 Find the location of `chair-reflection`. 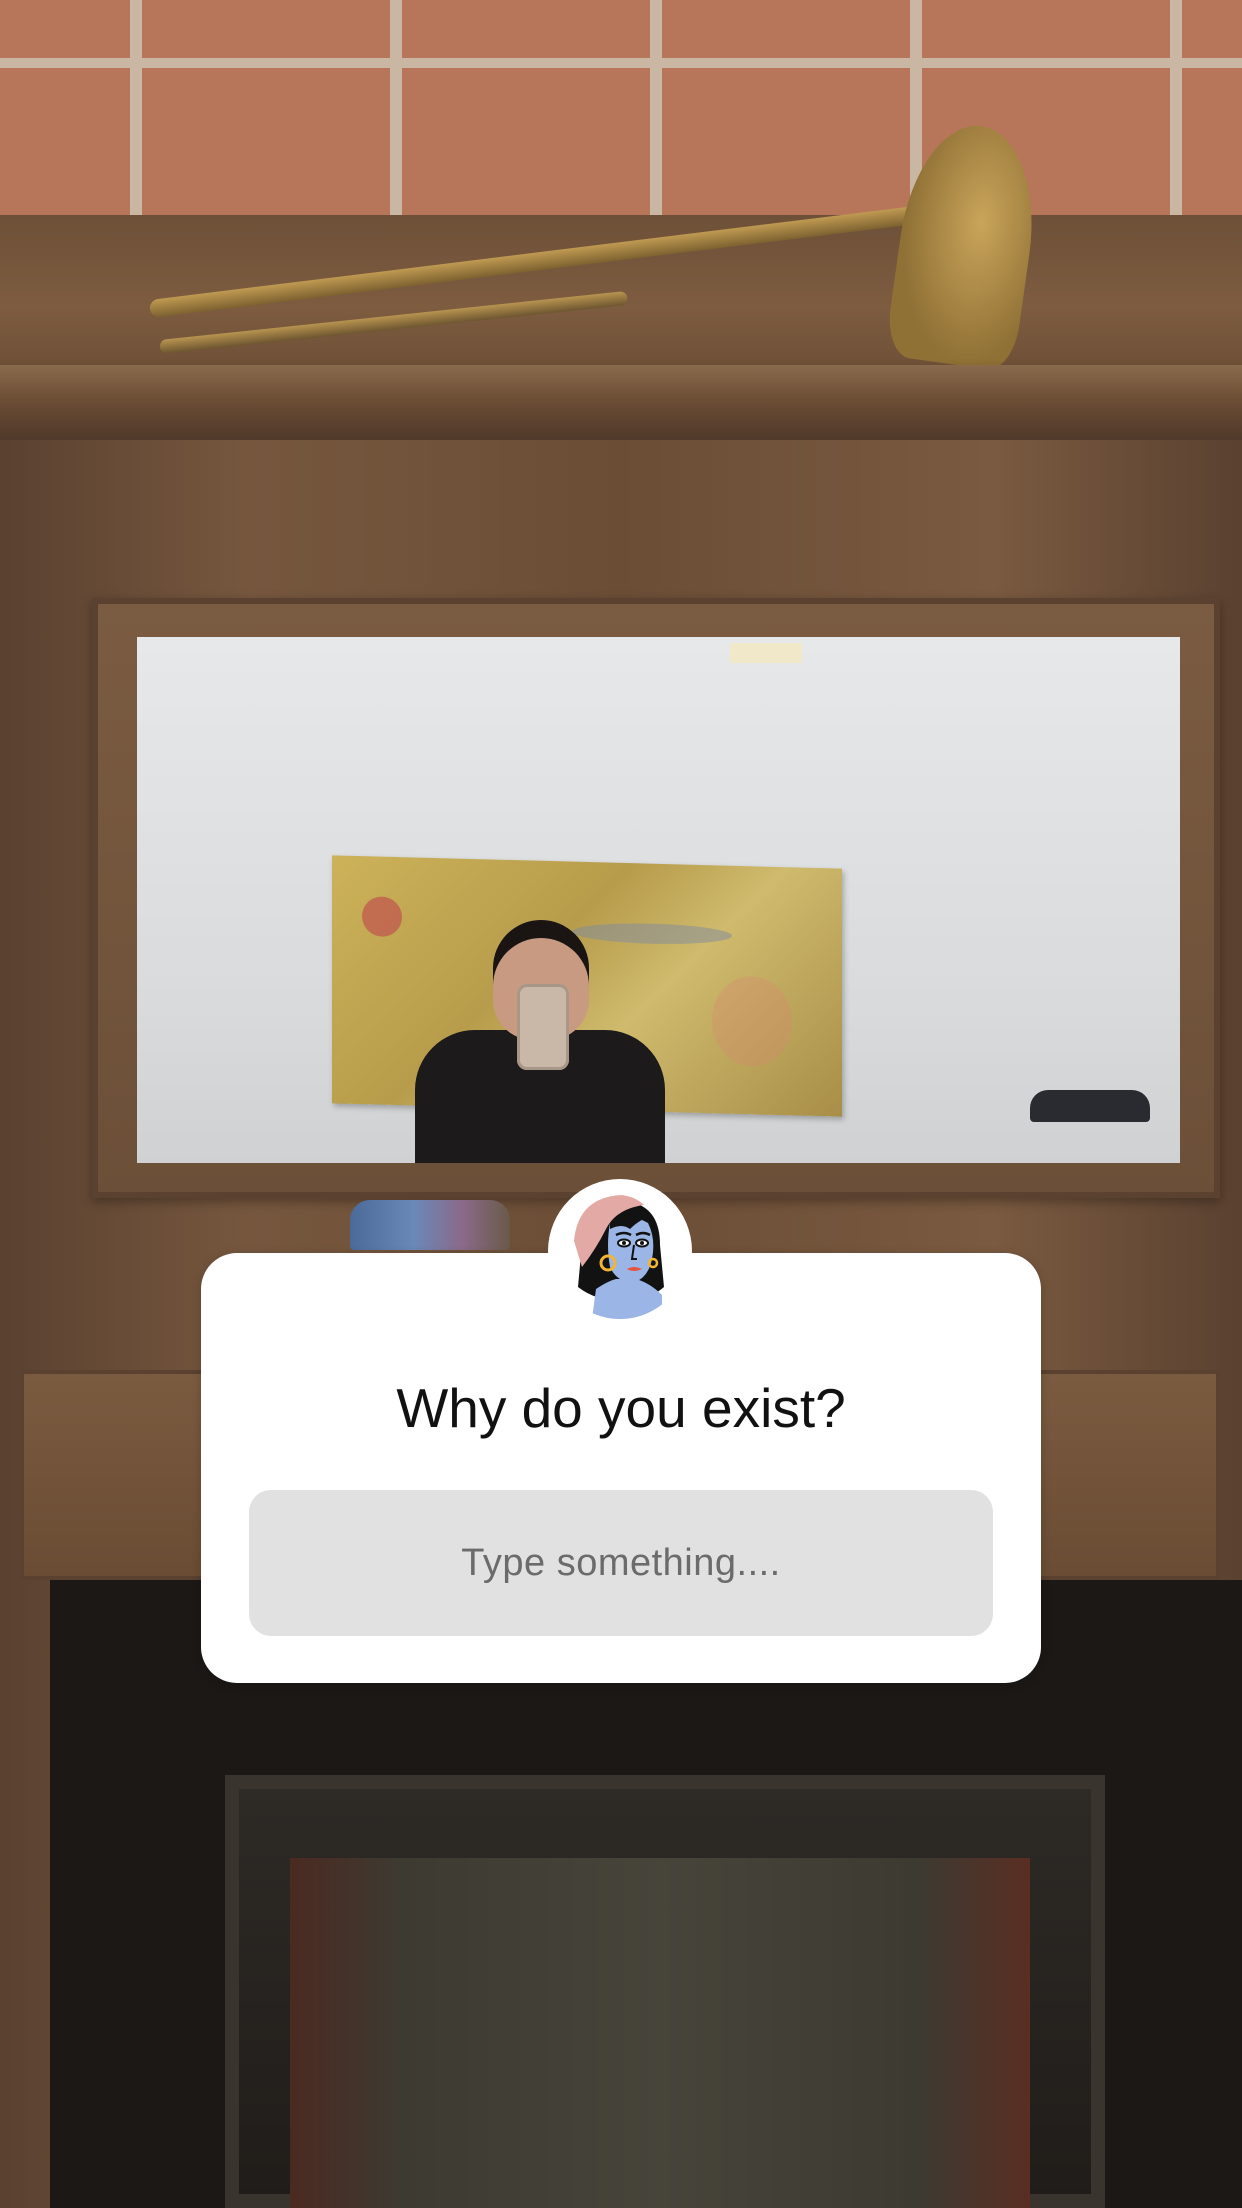

chair-reflection is located at coordinates (1090, 1106).